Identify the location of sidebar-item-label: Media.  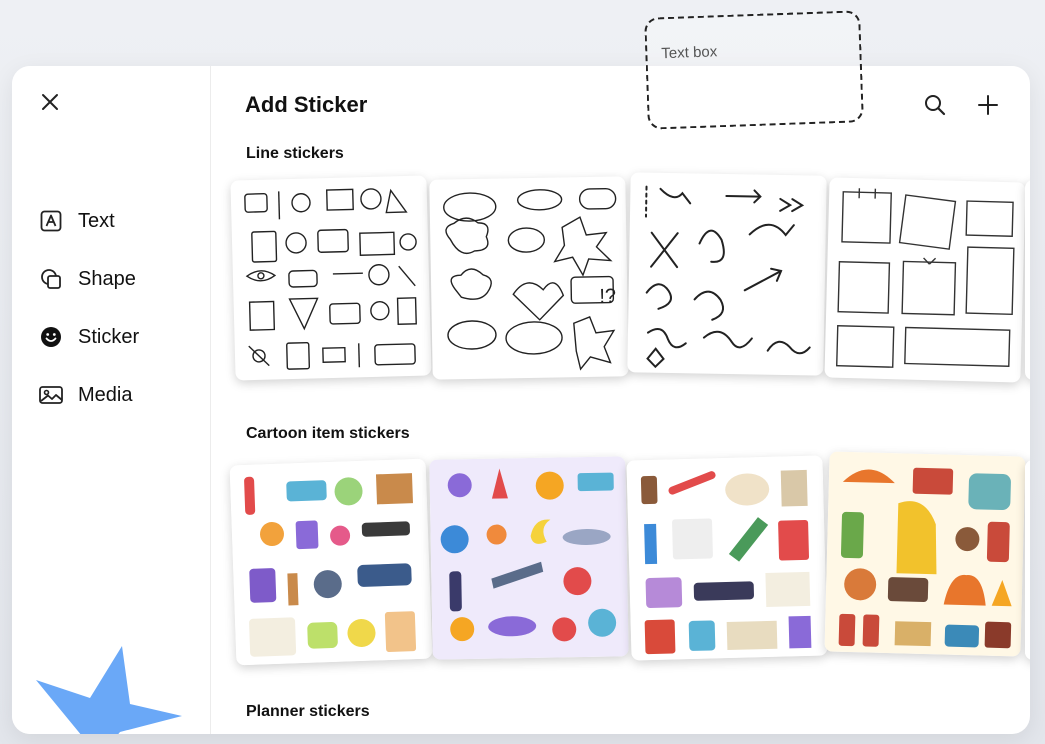
(105, 394).